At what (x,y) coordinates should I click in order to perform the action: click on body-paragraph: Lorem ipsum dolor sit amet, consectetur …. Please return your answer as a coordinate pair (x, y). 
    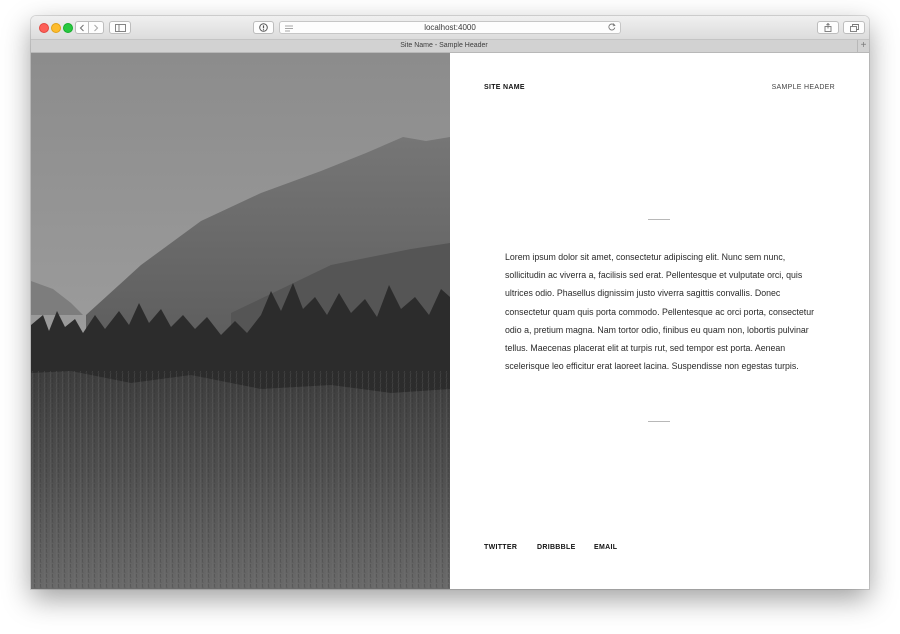
    Looking at the image, I should click on (660, 312).